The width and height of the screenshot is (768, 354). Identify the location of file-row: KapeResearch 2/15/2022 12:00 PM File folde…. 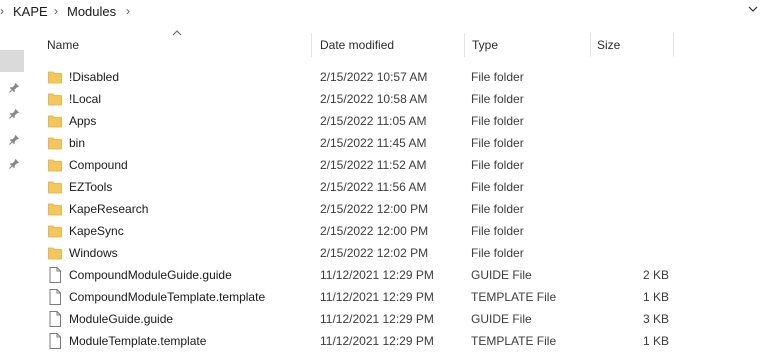
(406, 209).